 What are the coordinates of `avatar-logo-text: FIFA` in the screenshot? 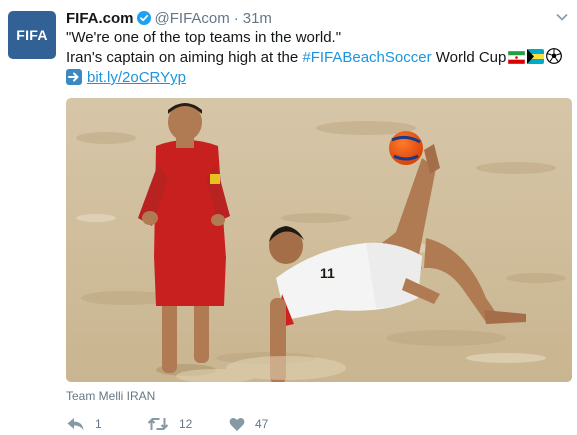 It's located at (32, 35).